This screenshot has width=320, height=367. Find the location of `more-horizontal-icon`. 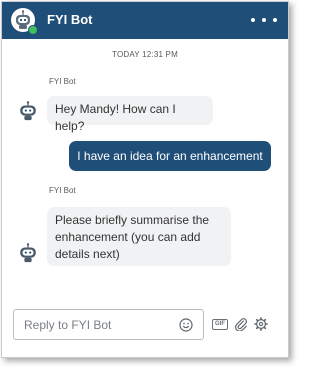

more-horizontal-icon is located at coordinates (253, 20).